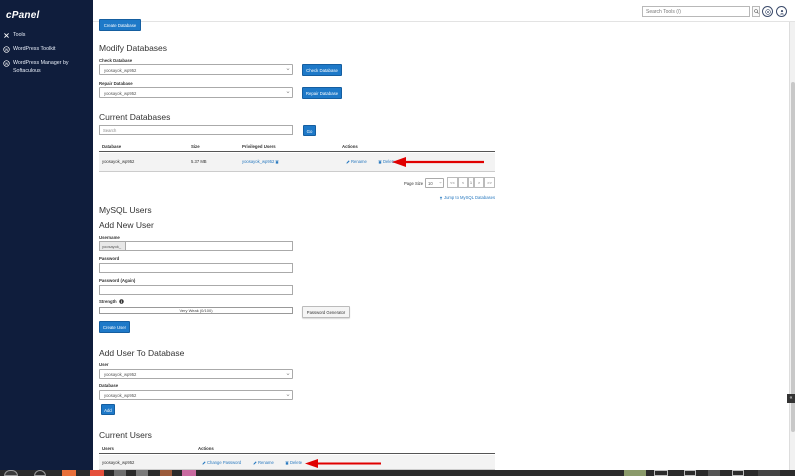 The width and height of the screenshot is (795, 476). What do you see at coordinates (196, 246) in the screenshot?
I see `username-field: yoosayok_` at bounding box center [196, 246].